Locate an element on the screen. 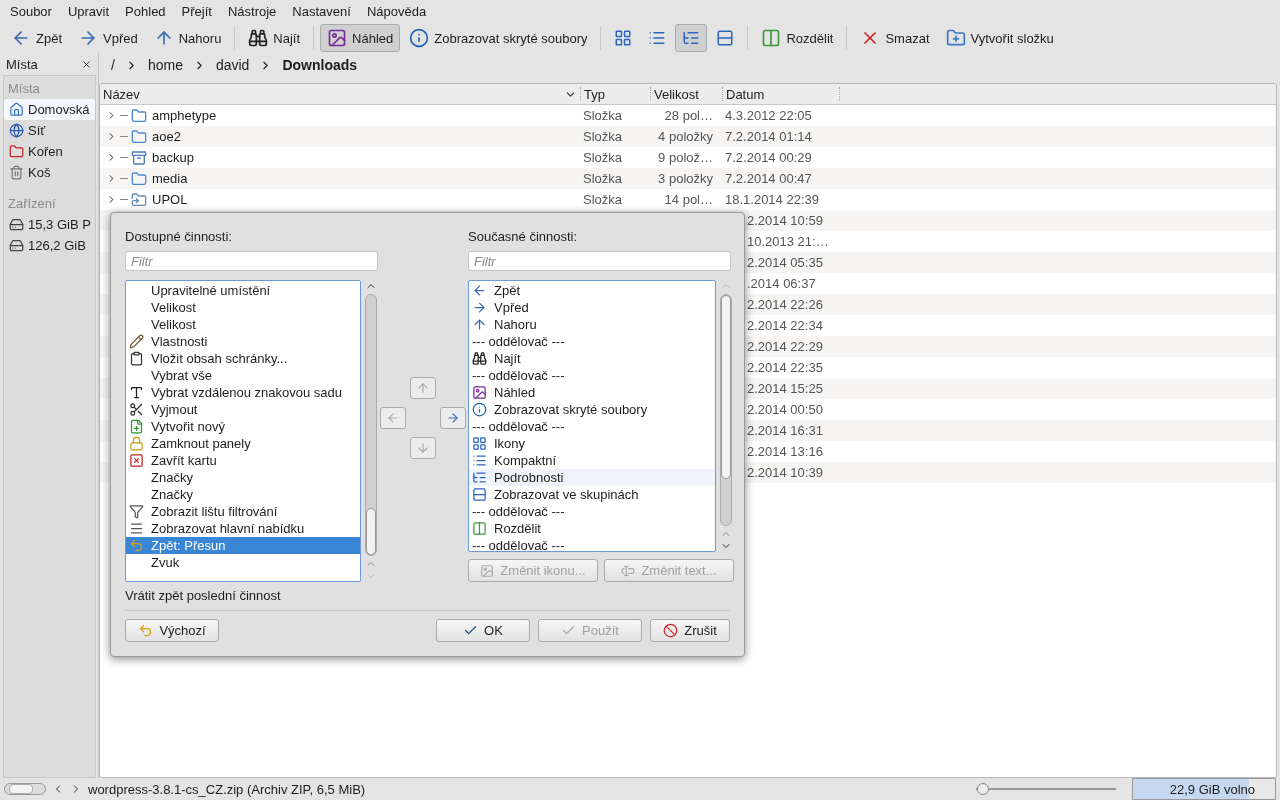 This screenshot has width=1280, height=800. toolbar-button: Vpřed is located at coordinates (108, 38).